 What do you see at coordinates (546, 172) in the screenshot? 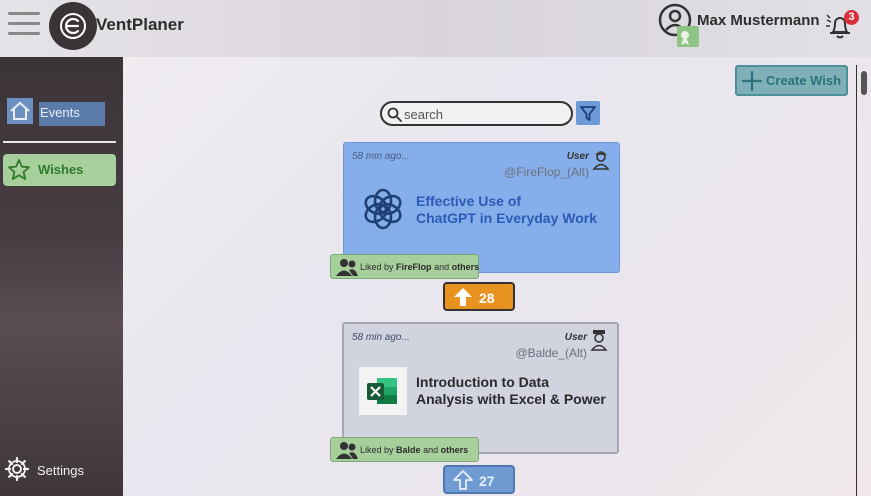
I see `wish-author-handle: @FireFlop_(Alt)` at bounding box center [546, 172].